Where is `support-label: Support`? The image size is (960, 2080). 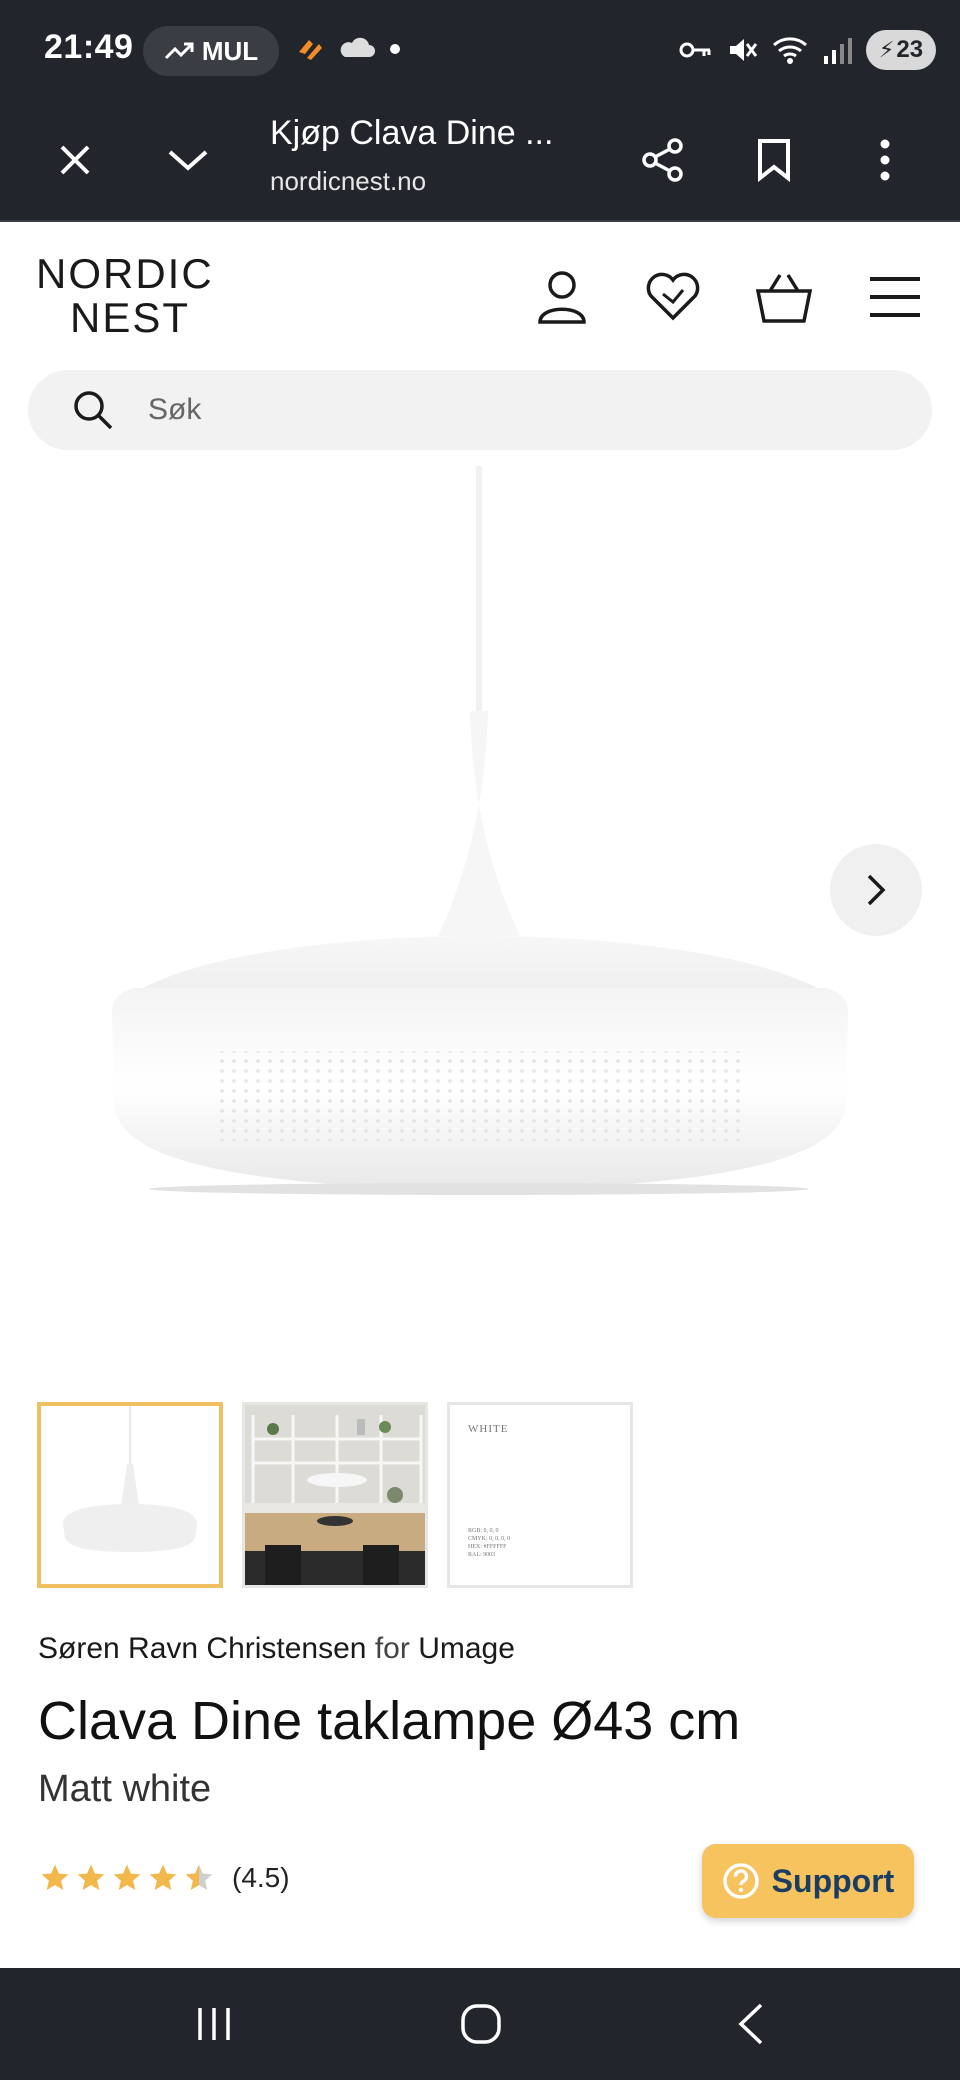
support-label: Support is located at coordinates (833, 1880).